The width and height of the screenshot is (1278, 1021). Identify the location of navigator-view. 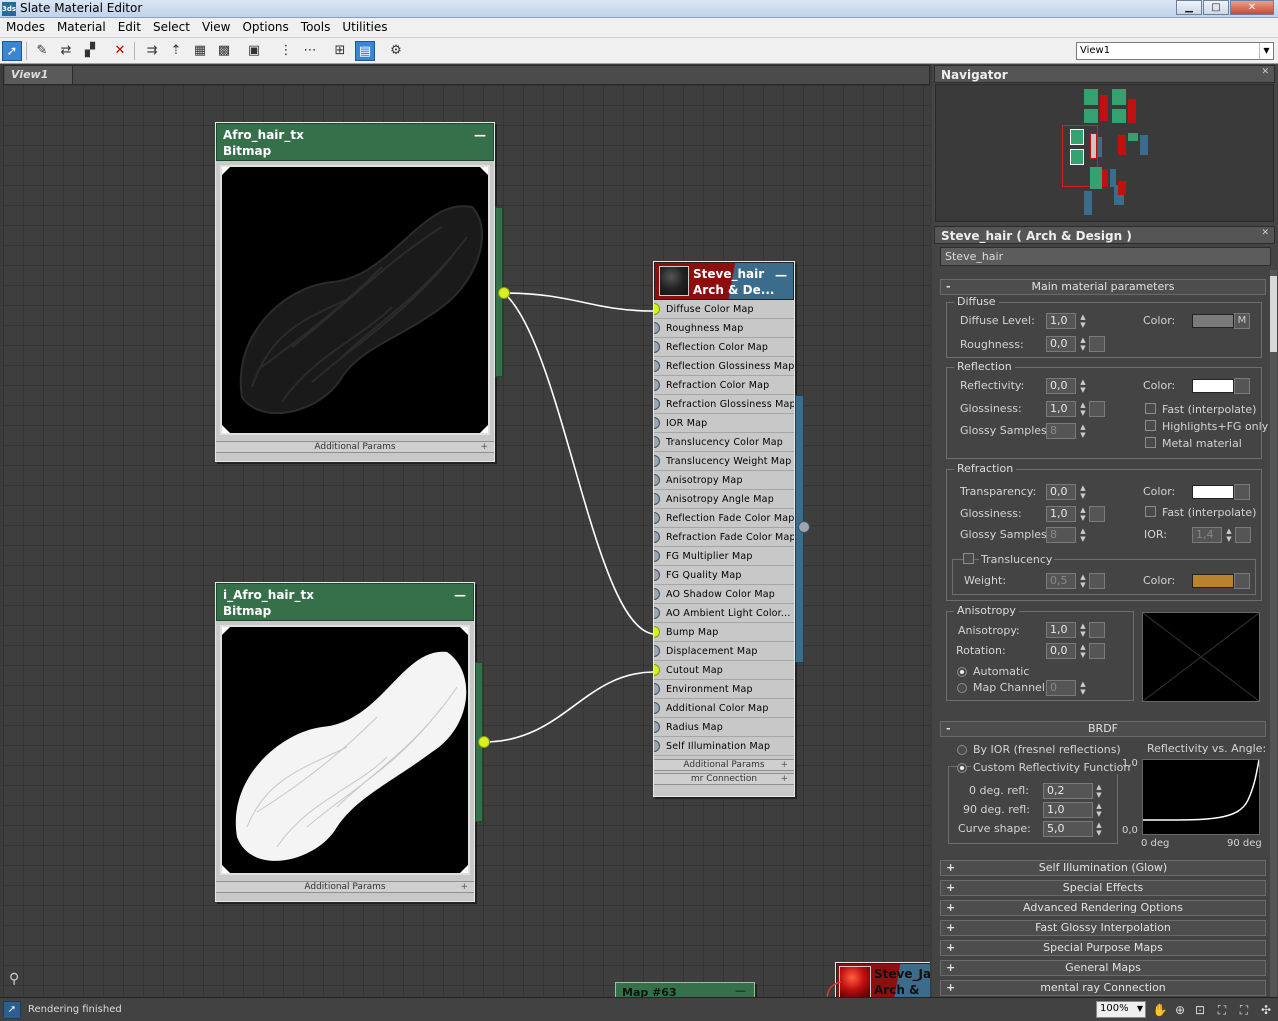
(1104, 153).